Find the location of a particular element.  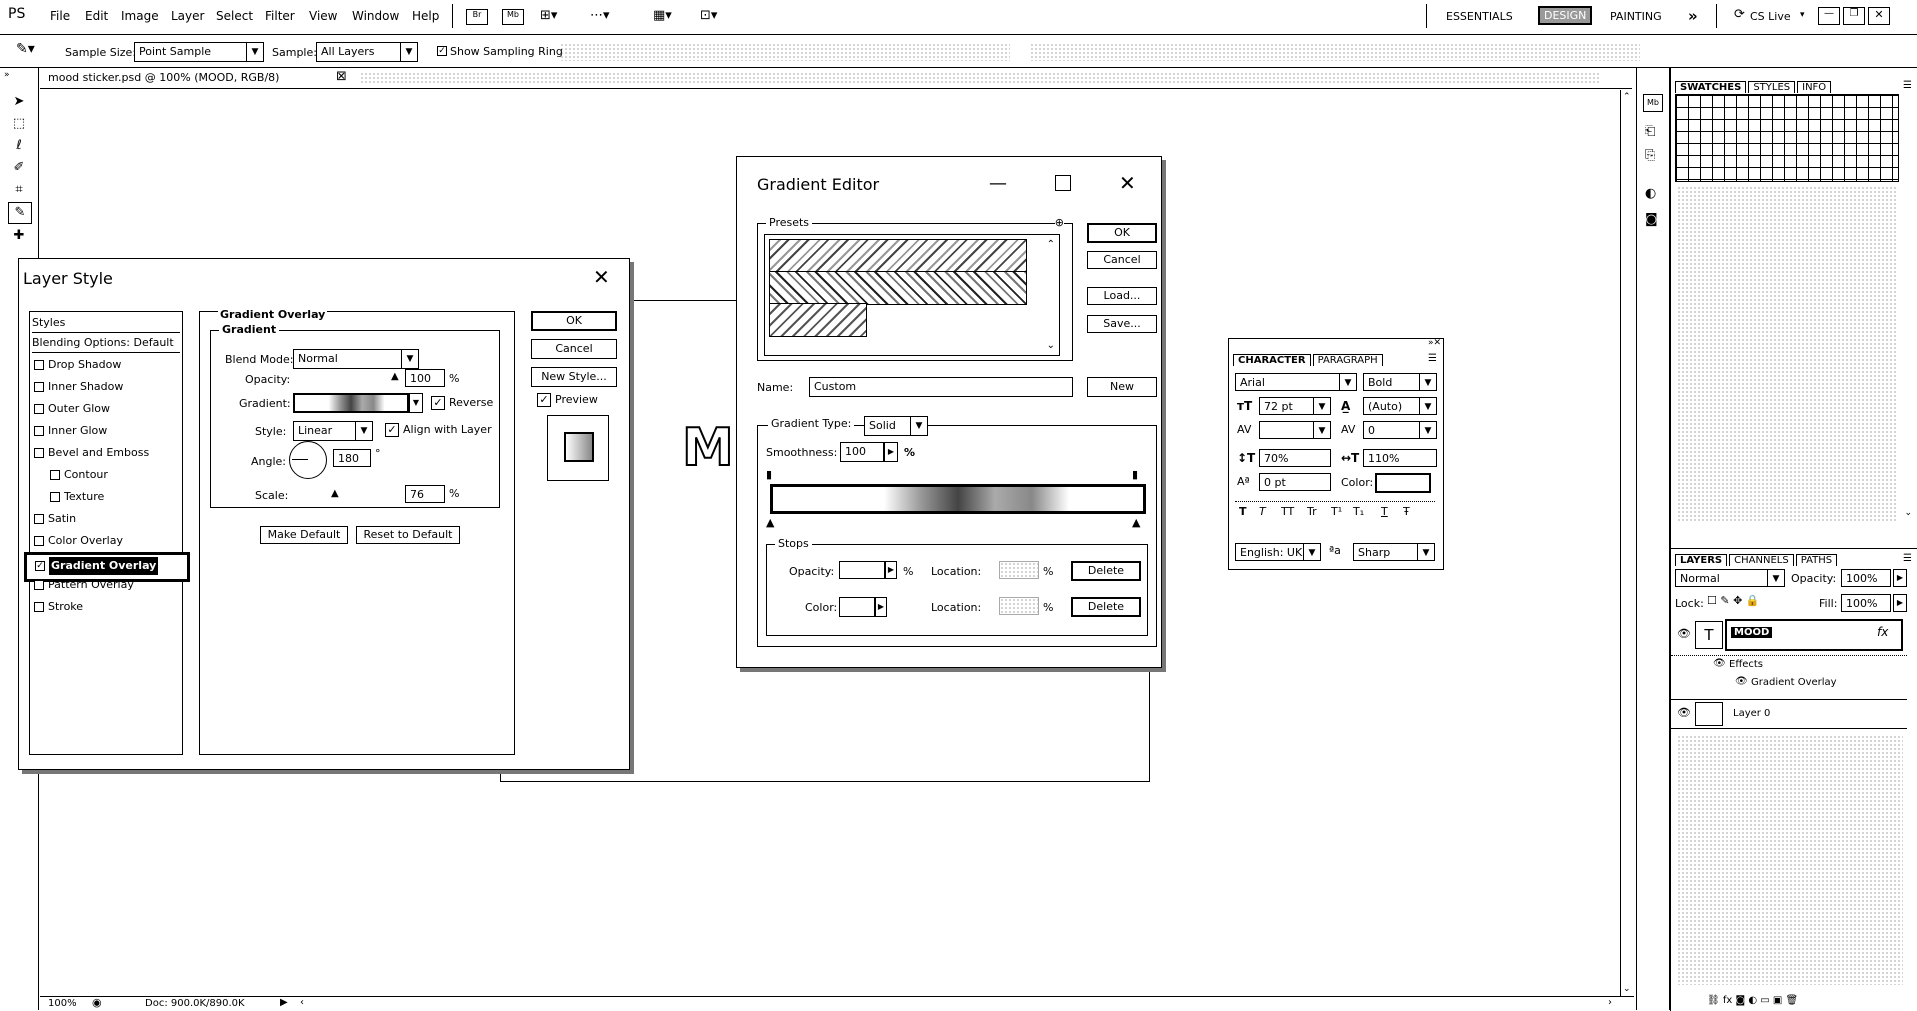

strikethrough-button: Ŧ is located at coordinates (1406, 511).